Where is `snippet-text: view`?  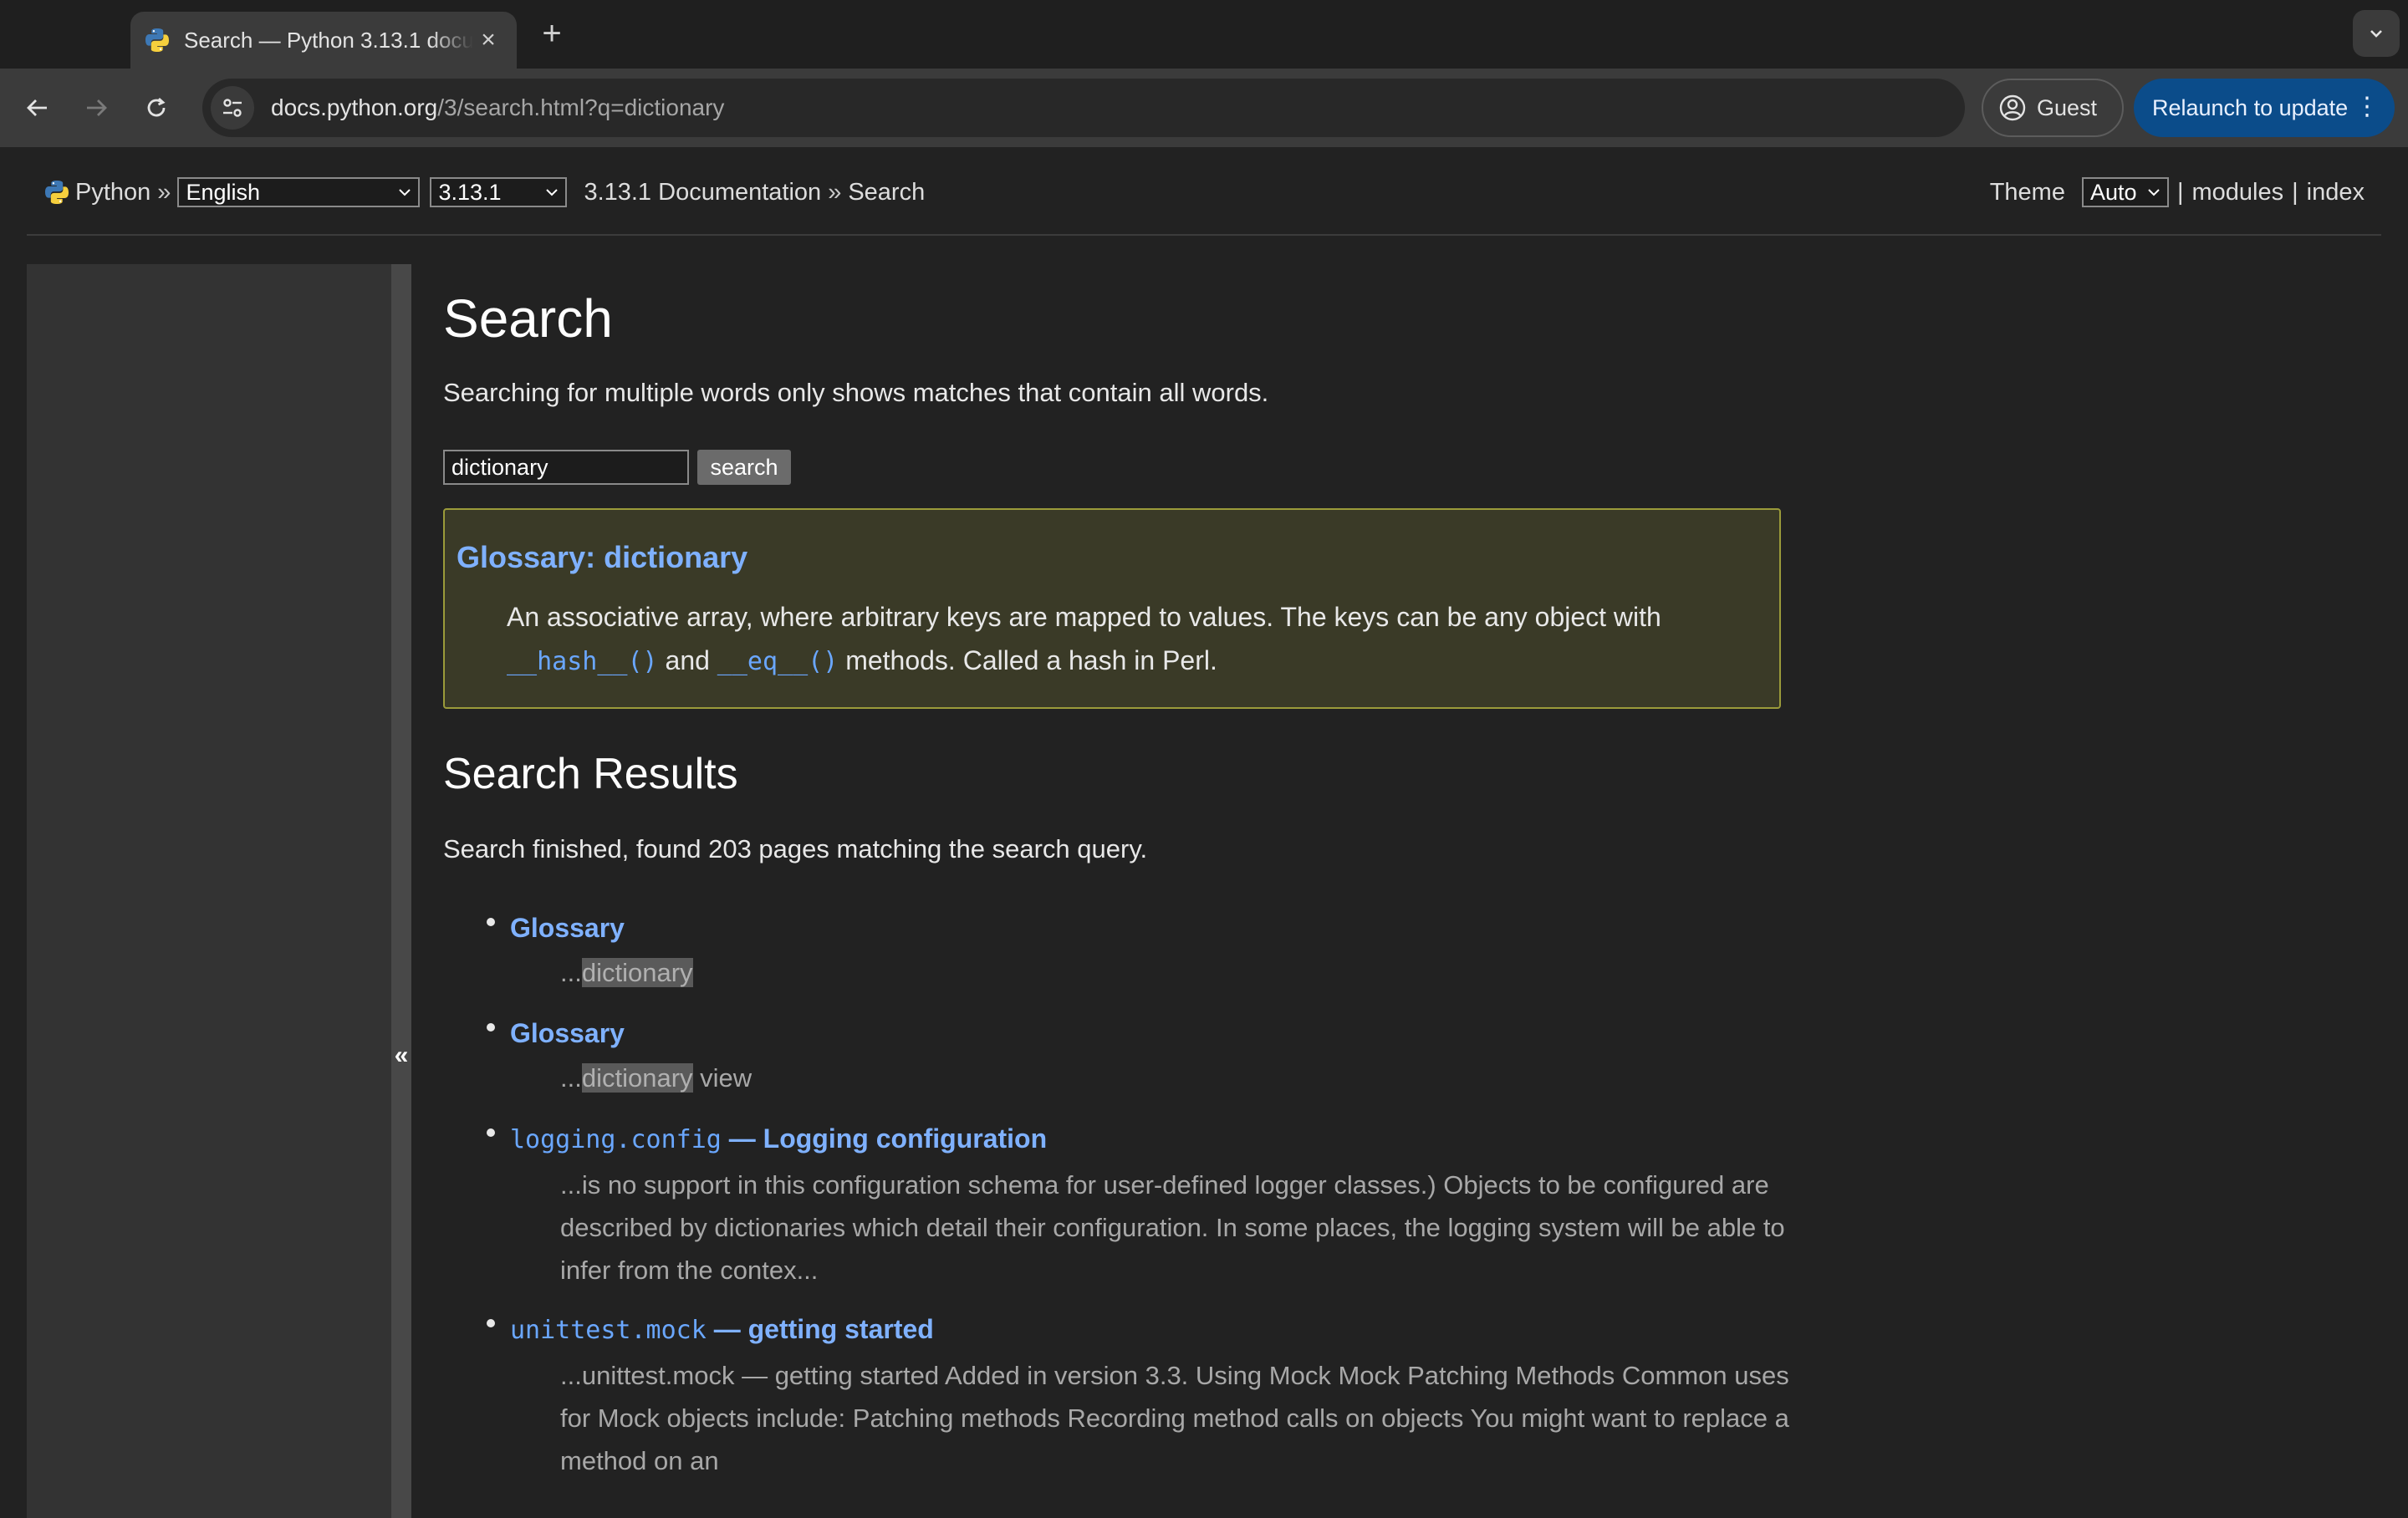 snippet-text: view is located at coordinates (722, 1078).